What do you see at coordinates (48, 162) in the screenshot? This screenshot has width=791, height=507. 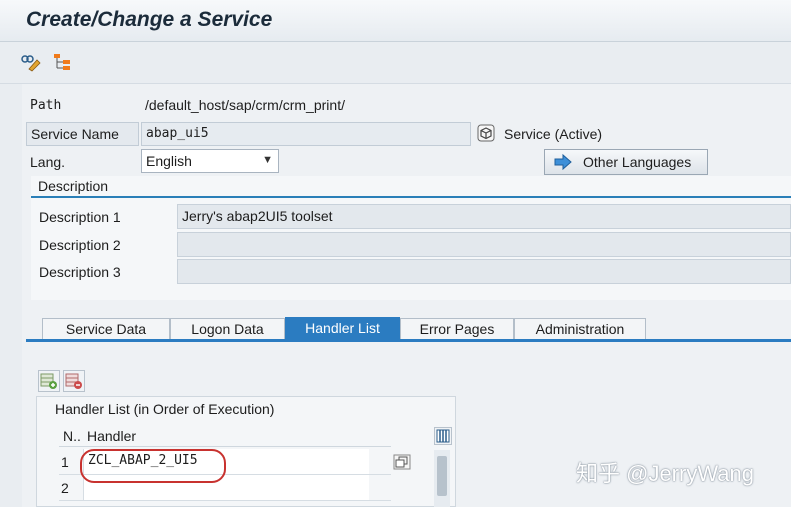 I see `lang-label: Lang.` at bounding box center [48, 162].